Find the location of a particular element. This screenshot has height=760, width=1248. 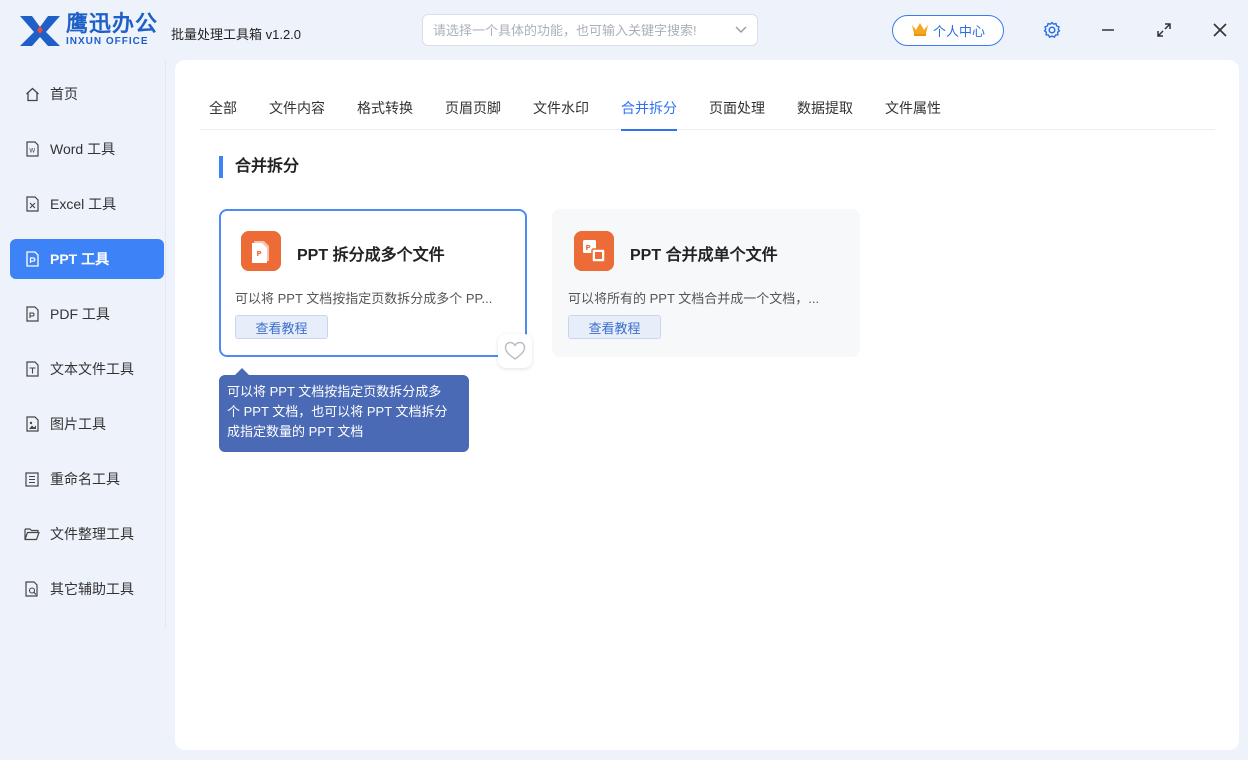

sidebar-item-label: PPT 工具 is located at coordinates (80, 259).